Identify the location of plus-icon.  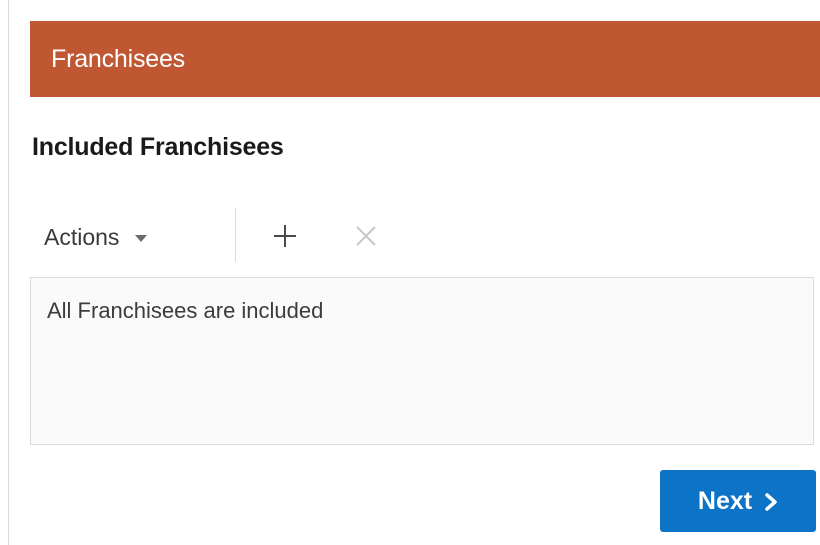
(285, 236).